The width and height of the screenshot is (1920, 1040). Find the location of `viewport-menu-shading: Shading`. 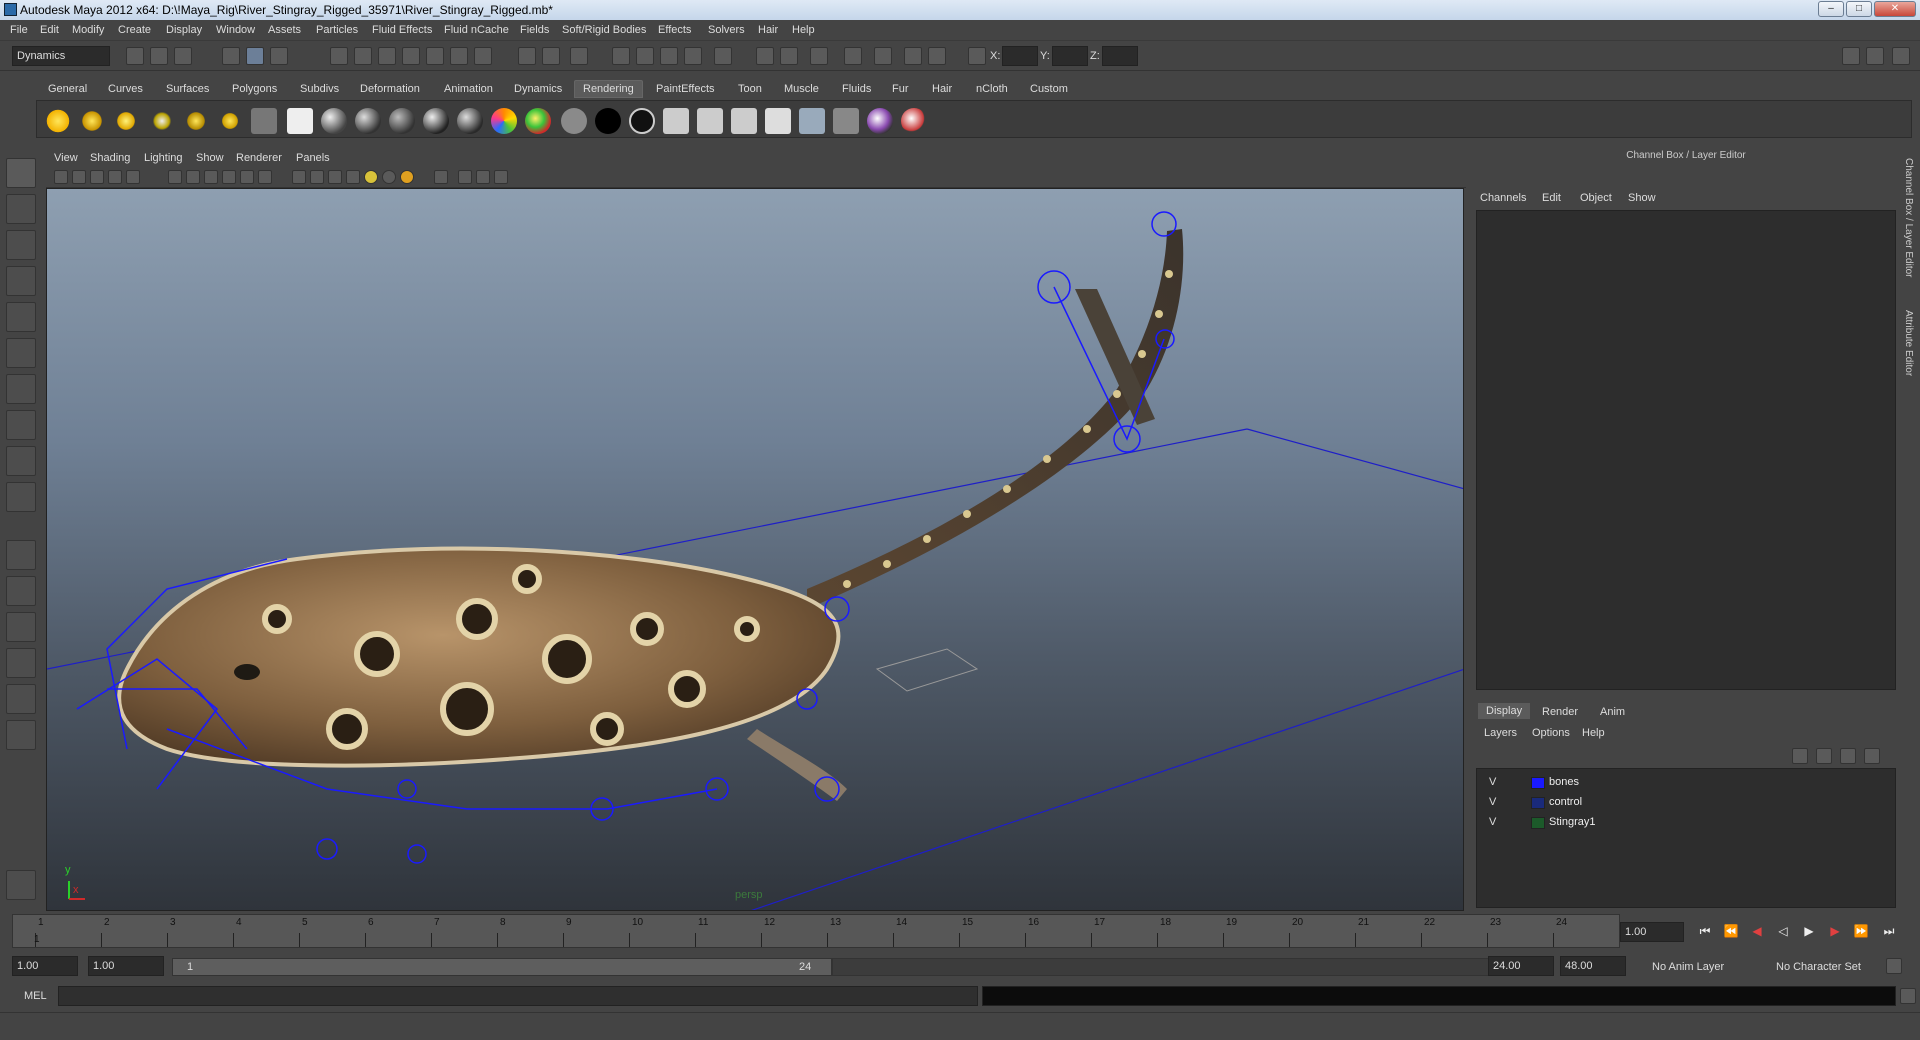

viewport-menu-shading: Shading is located at coordinates (110, 158).